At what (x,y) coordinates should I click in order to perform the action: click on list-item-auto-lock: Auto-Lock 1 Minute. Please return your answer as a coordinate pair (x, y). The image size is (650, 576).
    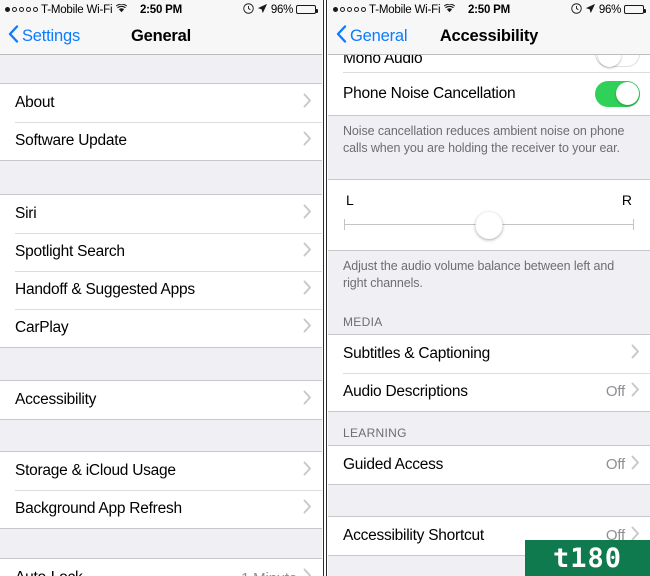
    Looking at the image, I should click on (161, 567).